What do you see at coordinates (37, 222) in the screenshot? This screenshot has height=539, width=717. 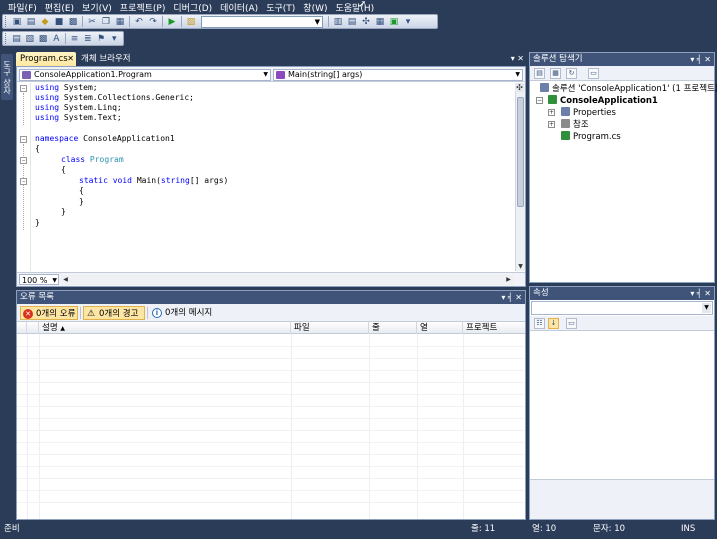 I see `code-line: }` at bounding box center [37, 222].